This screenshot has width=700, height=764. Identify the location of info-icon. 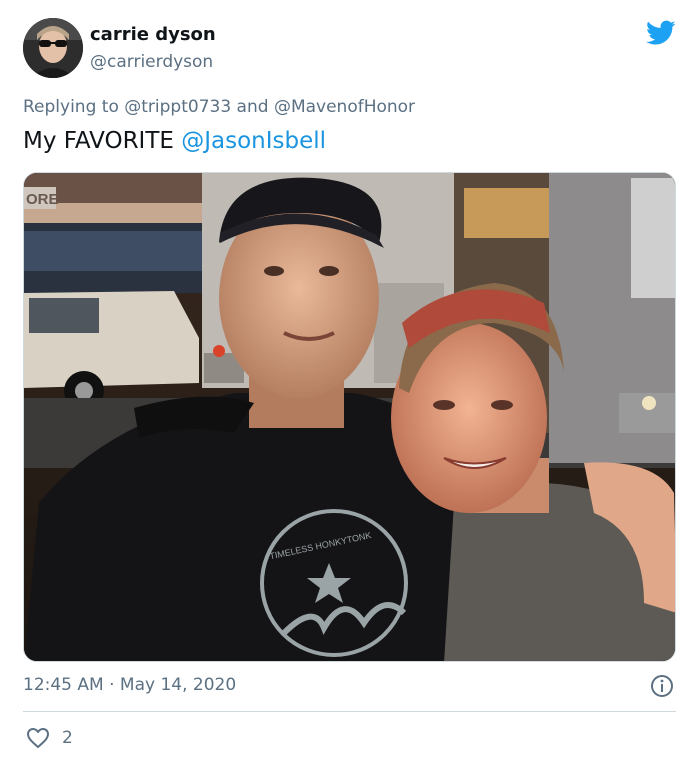
(662, 686).